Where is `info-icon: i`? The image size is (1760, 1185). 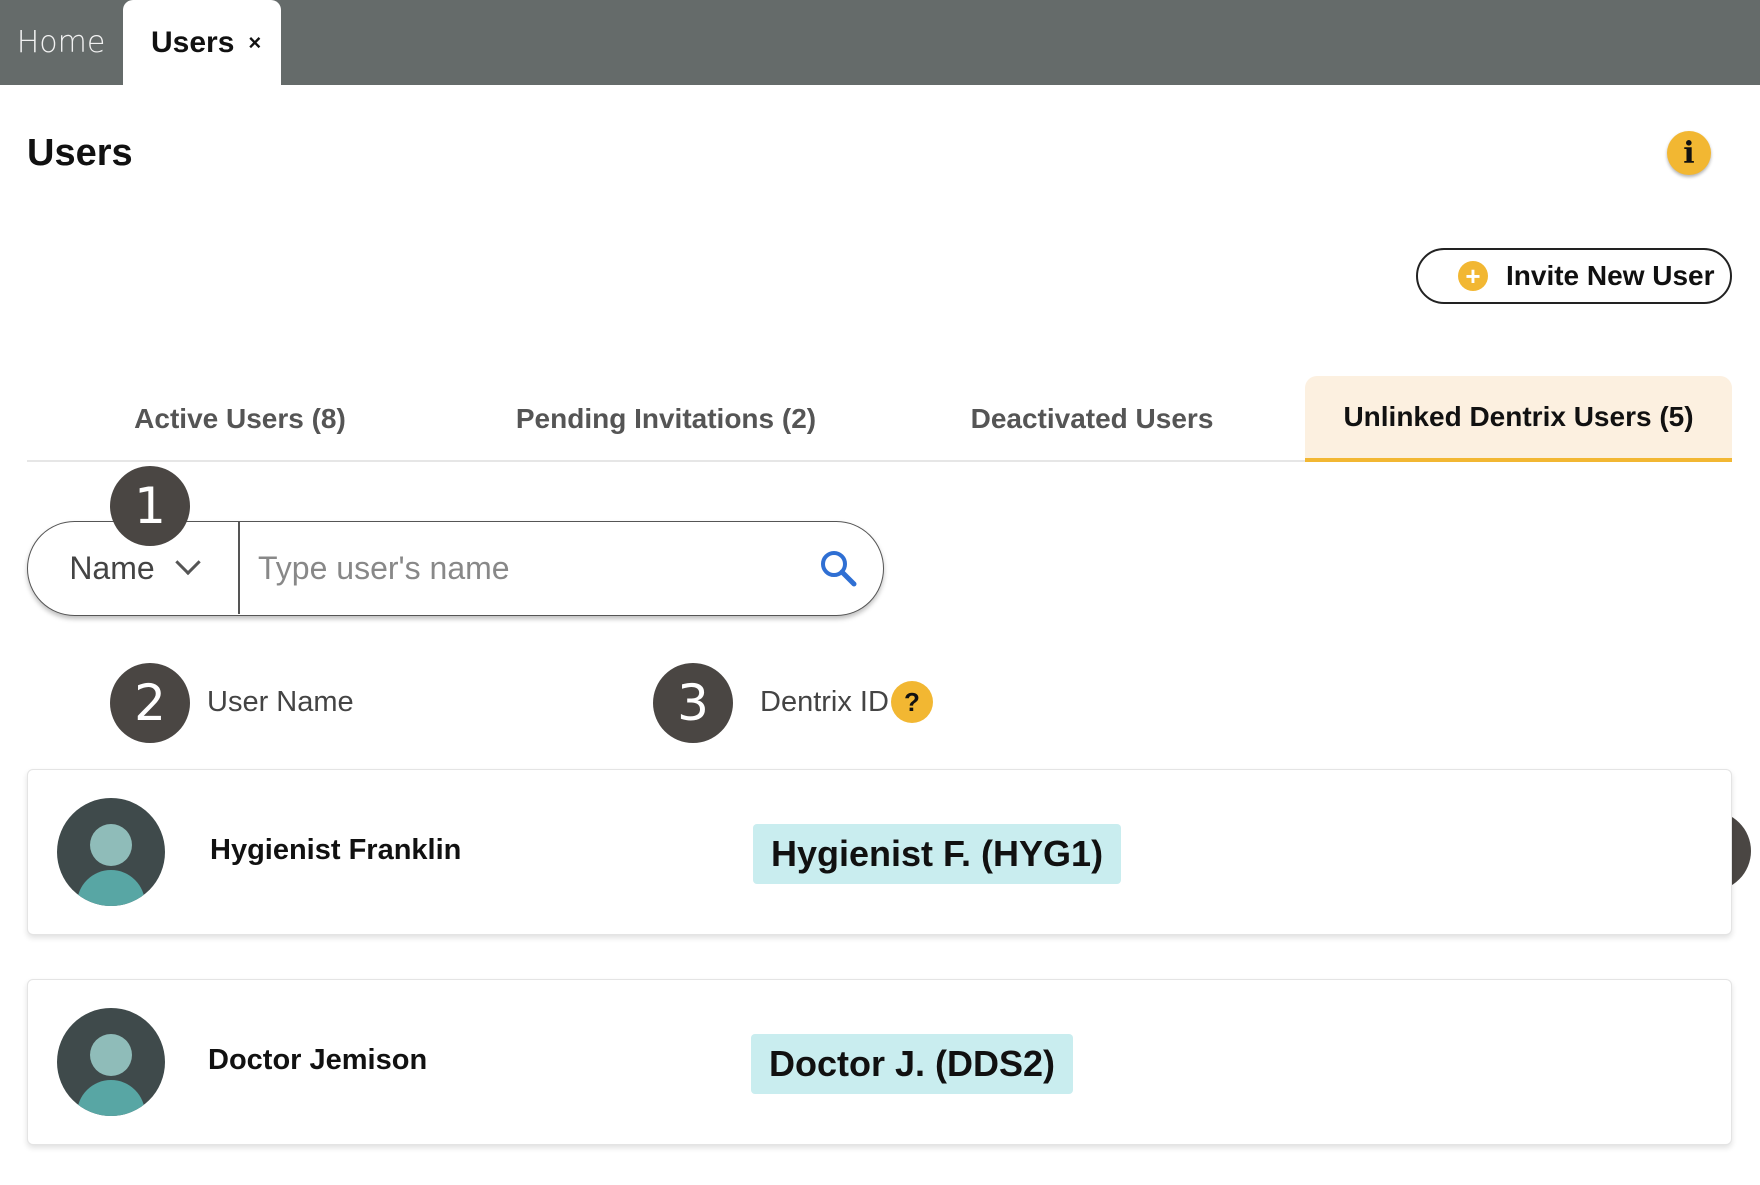
info-icon: i is located at coordinates (1689, 153).